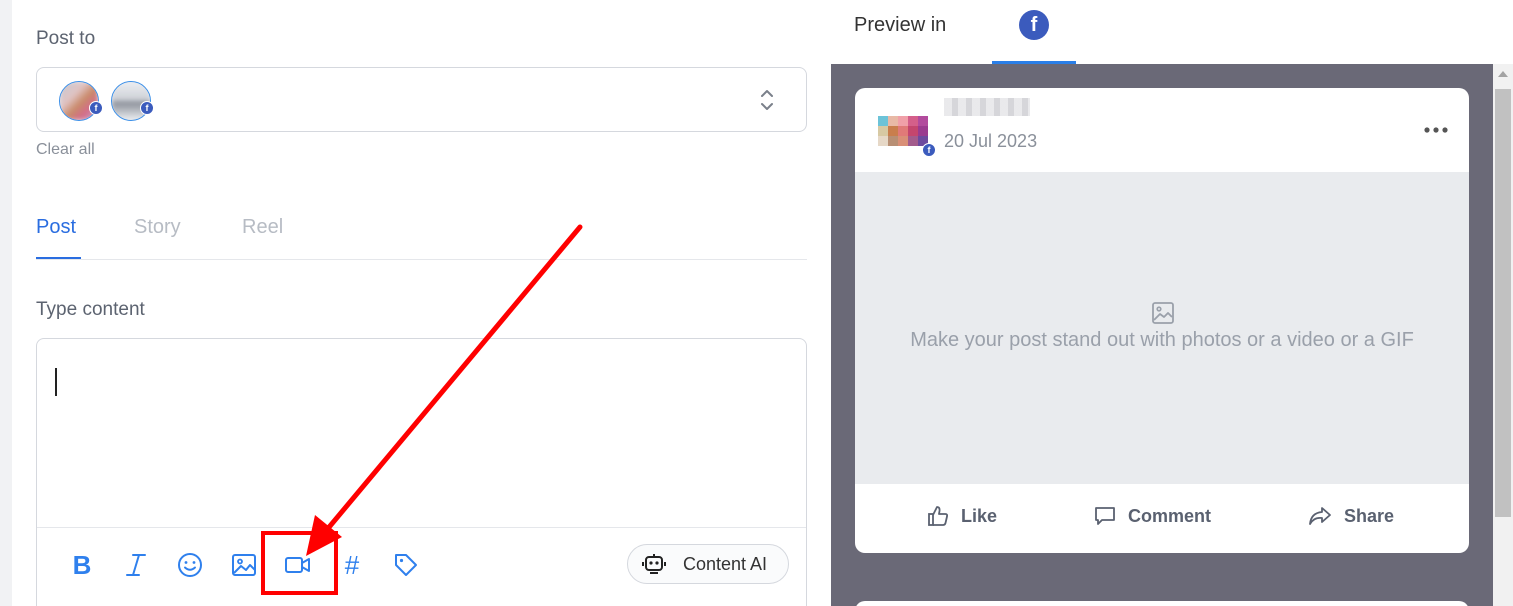  Describe the element at coordinates (66, 38) in the screenshot. I see `post-to-label: Post to` at that location.